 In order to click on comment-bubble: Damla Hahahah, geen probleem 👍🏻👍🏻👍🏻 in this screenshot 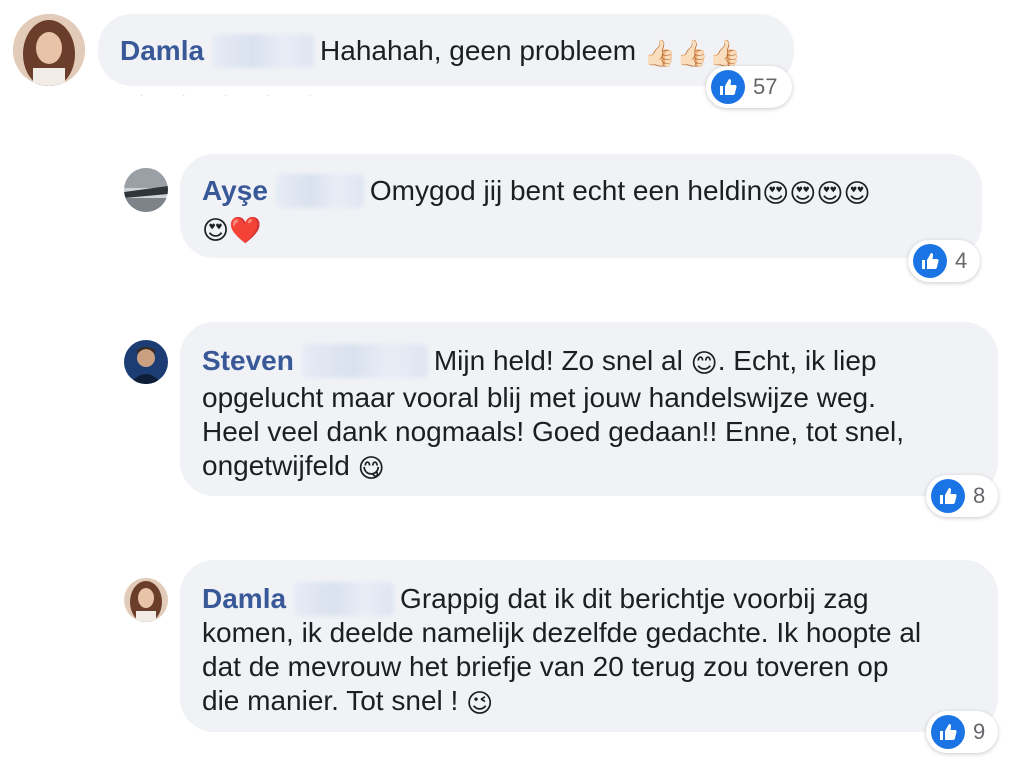, I will do `click(446, 50)`.